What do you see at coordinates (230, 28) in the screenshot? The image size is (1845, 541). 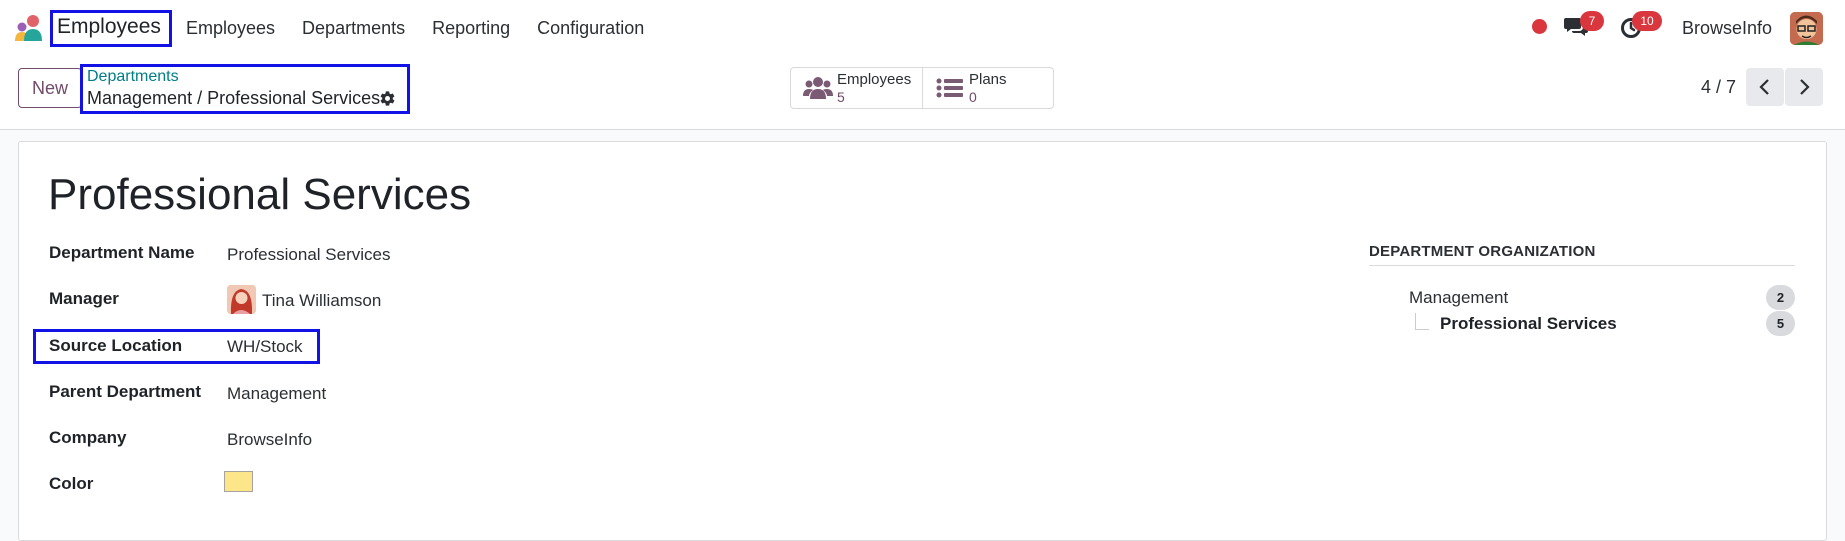 I see `menu-employees: Employees` at bounding box center [230, 28].